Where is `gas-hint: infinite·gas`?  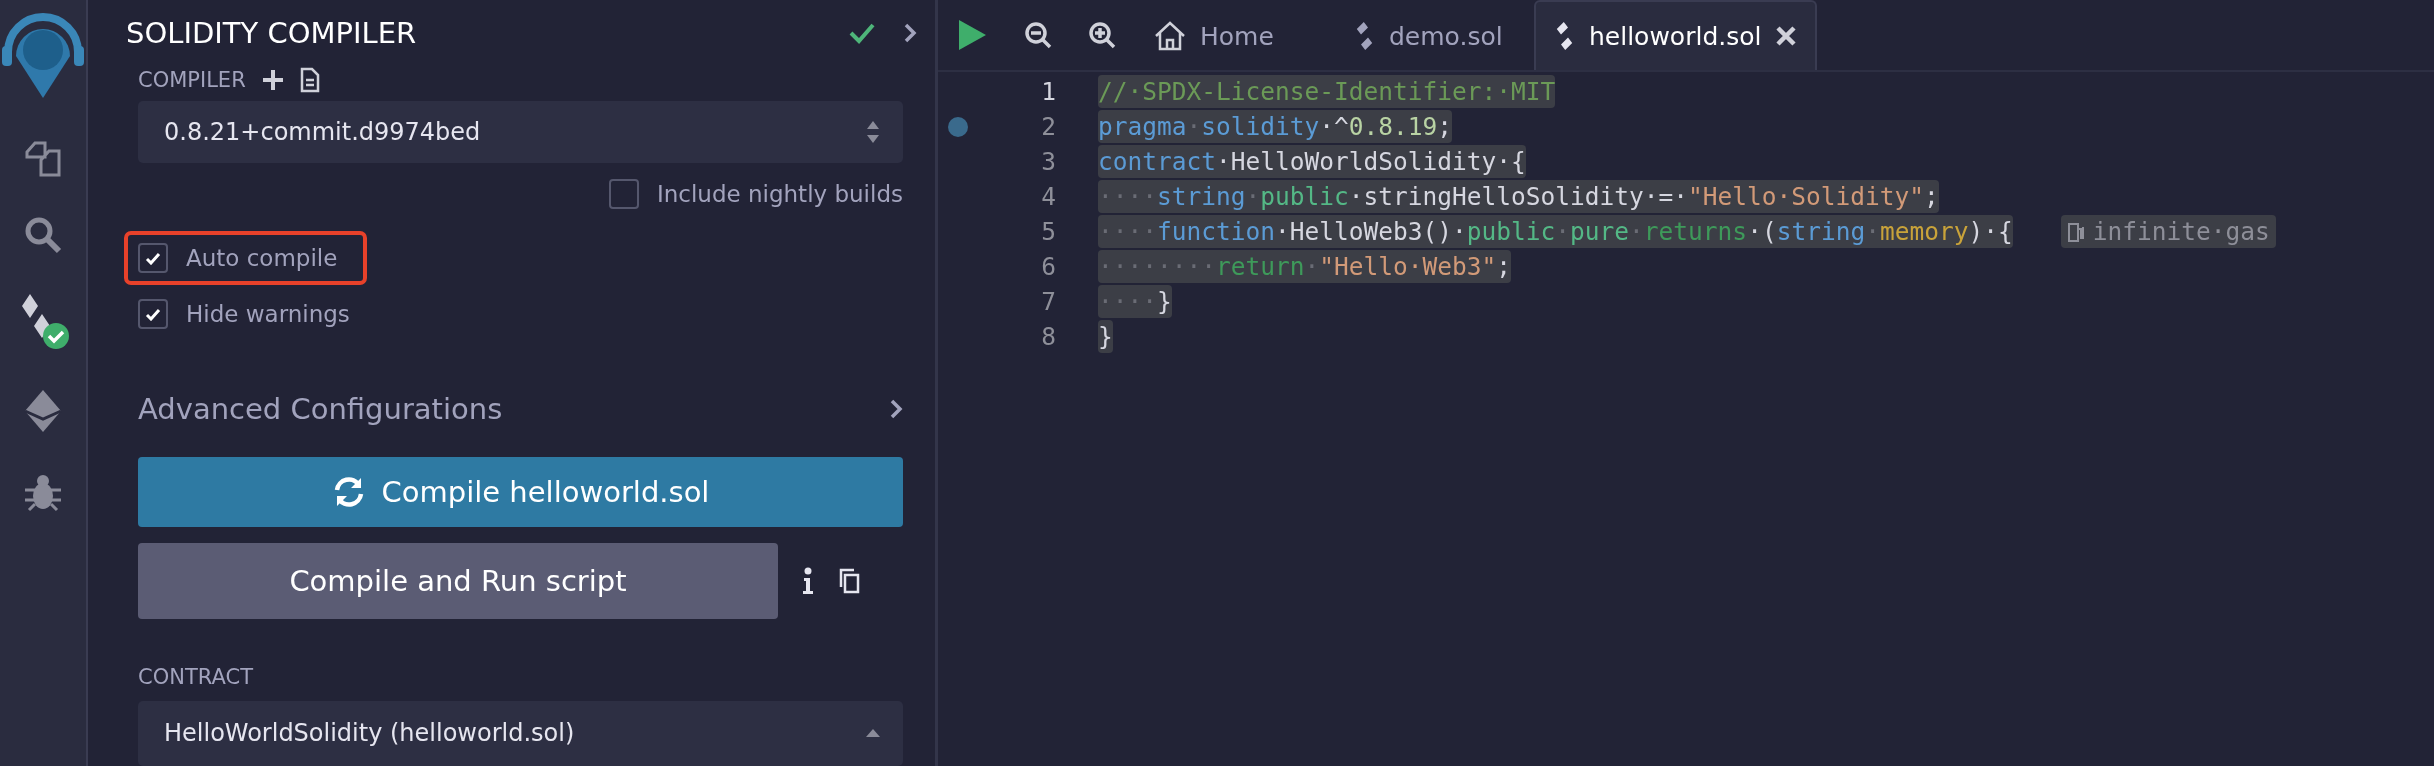
gas-hint: infinite·gas is located at coordinates (2168, 231).